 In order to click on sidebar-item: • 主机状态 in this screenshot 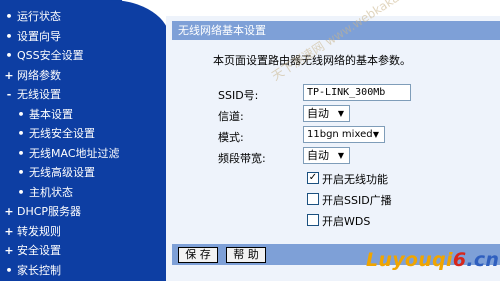, I will do `click(62, 193)`.